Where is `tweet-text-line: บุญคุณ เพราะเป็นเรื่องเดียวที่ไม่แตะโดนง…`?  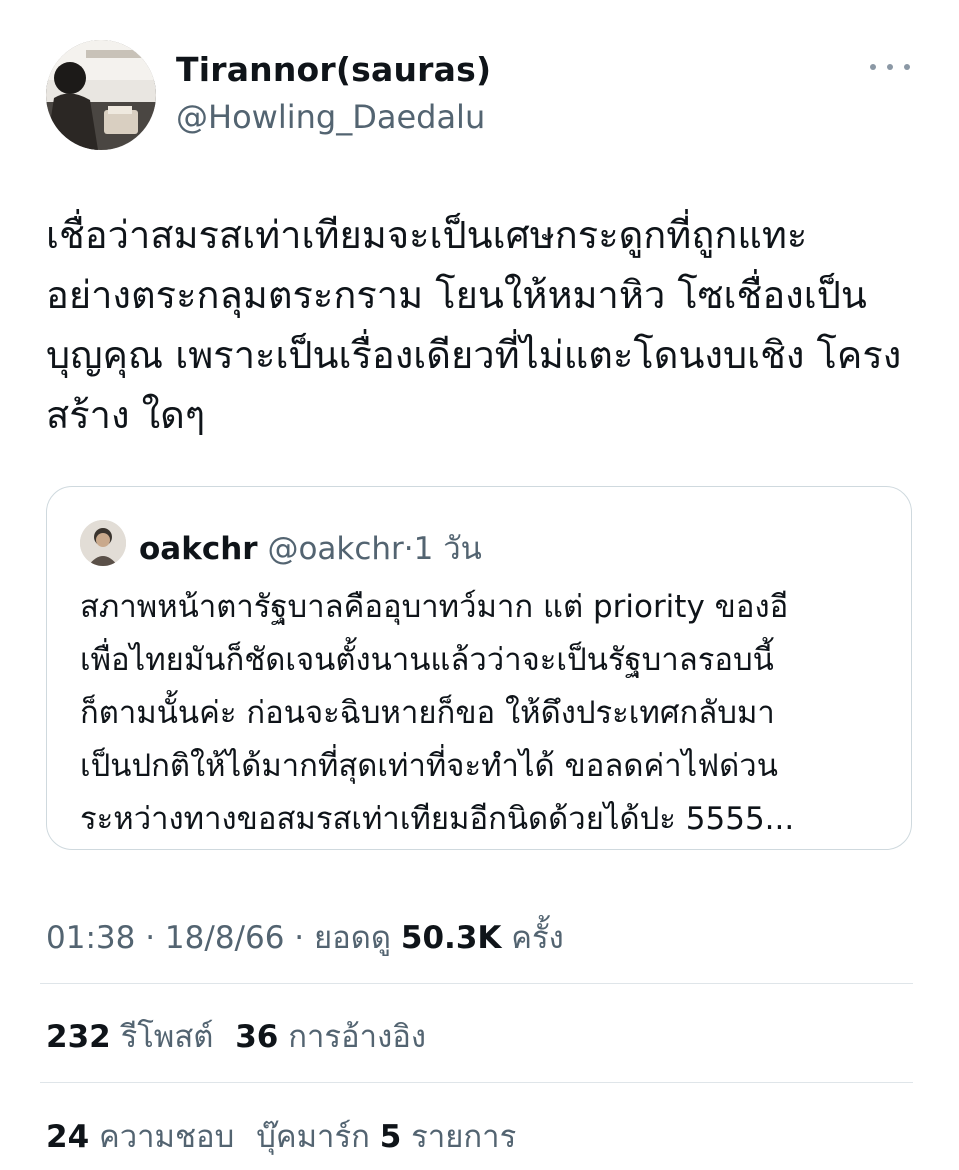 tweet-text-line: บุญคุณ เพราะเป็นเรื่องเดียวที่ไม่แตะโดนง… is located at coordinates (474, 355).